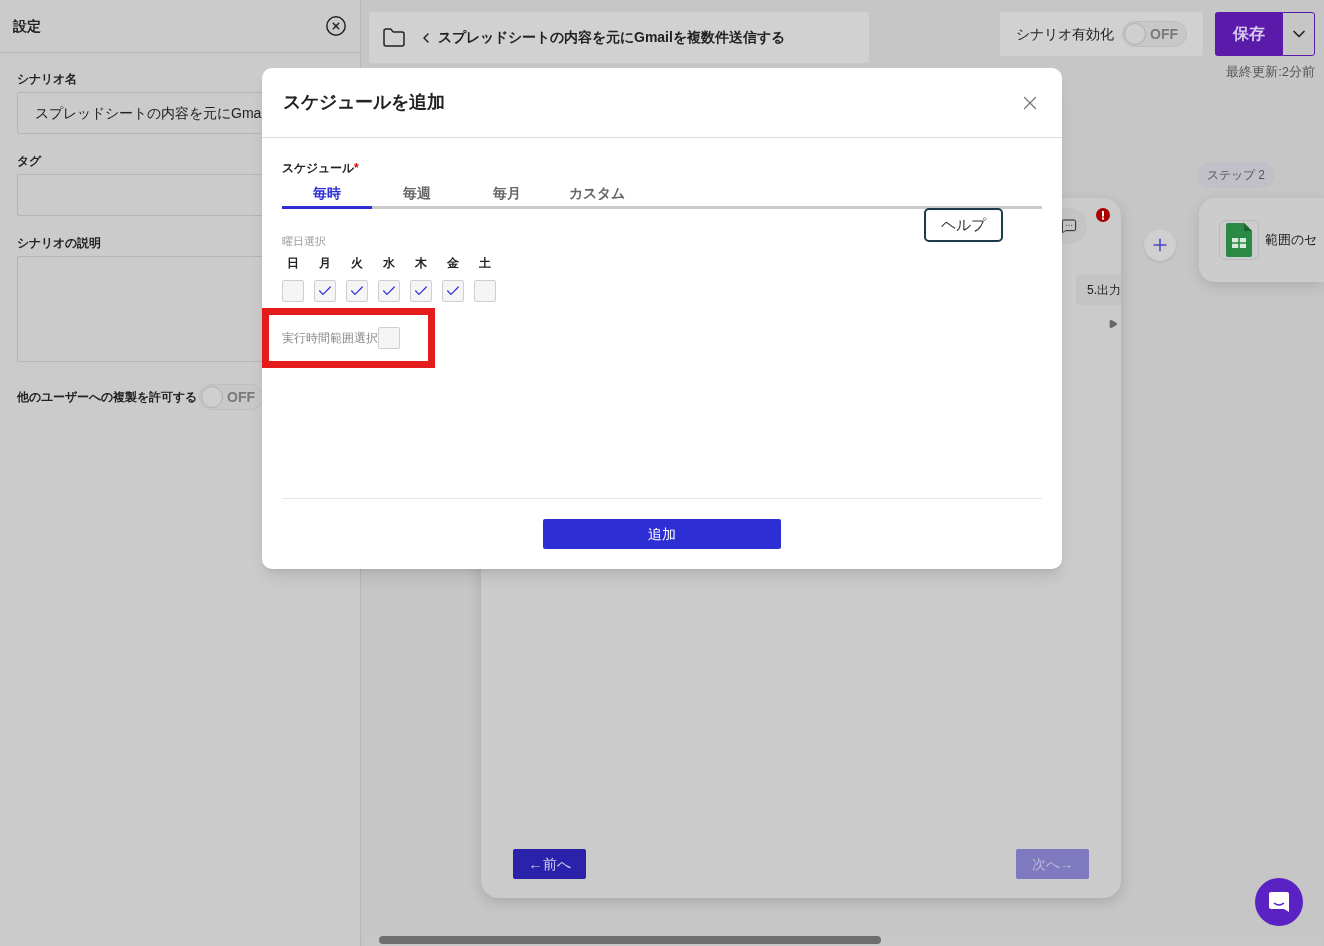 The image size is (1324, 946). Describe the element at coordinates (549, 864) in the screenshot. I see `previous-button: ←前へ` at that location.